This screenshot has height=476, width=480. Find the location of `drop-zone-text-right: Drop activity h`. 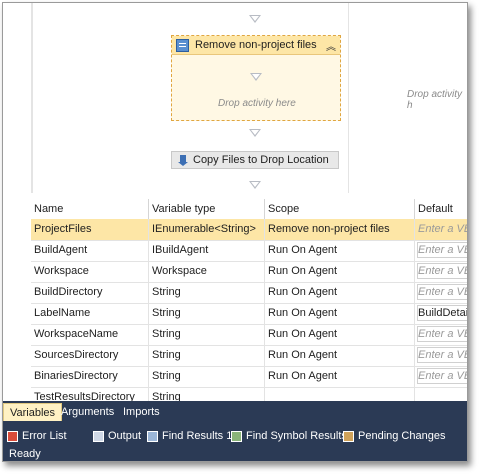

drop-zone-text-right: Drop activity h is located at coordinates (437, 100).